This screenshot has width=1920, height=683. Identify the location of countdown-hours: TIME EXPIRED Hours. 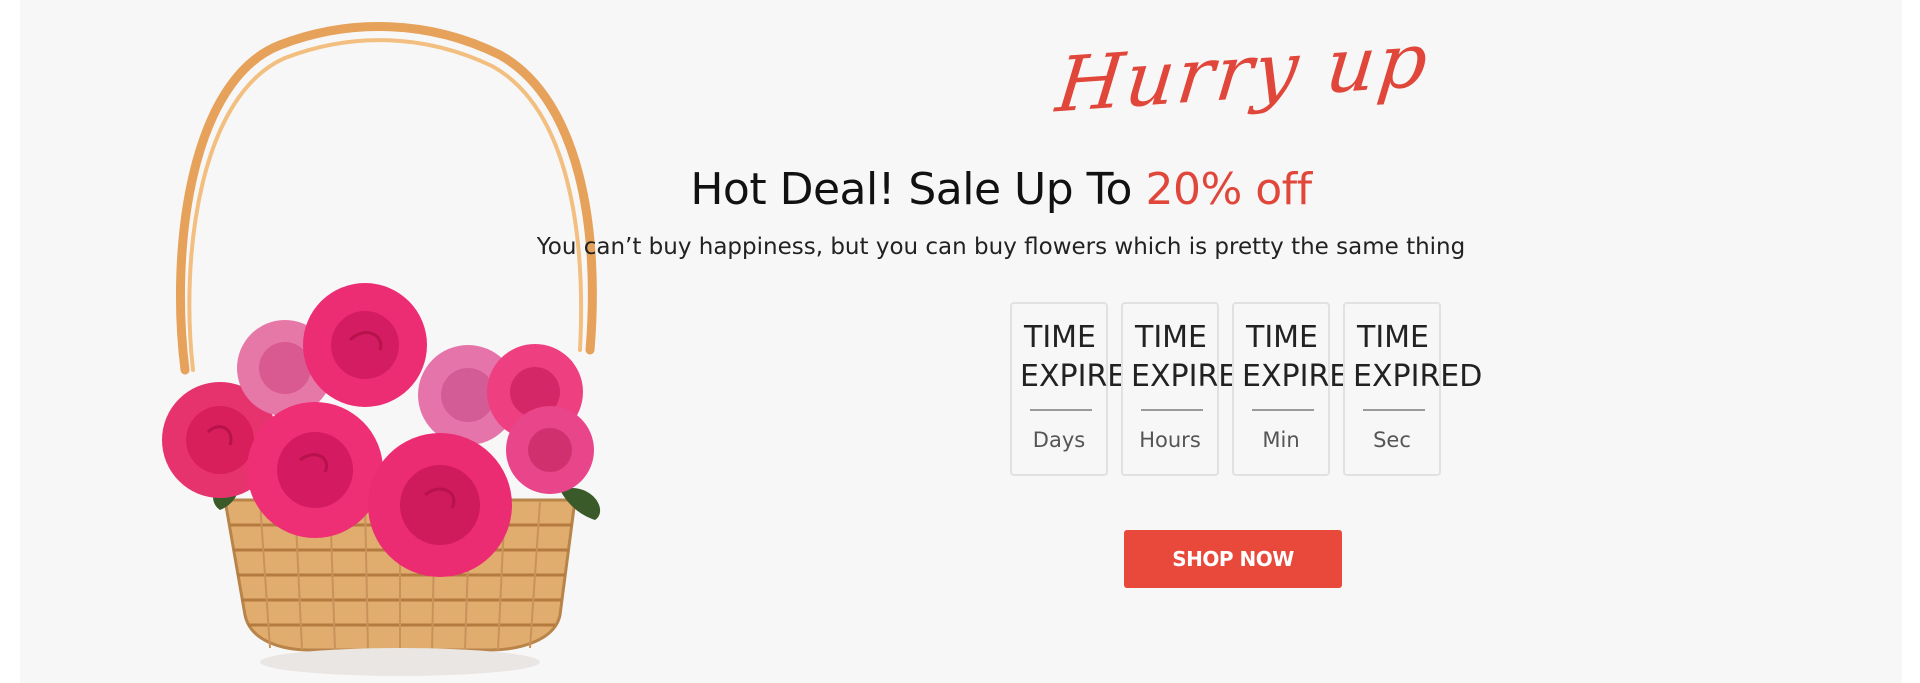
(1190, 389).